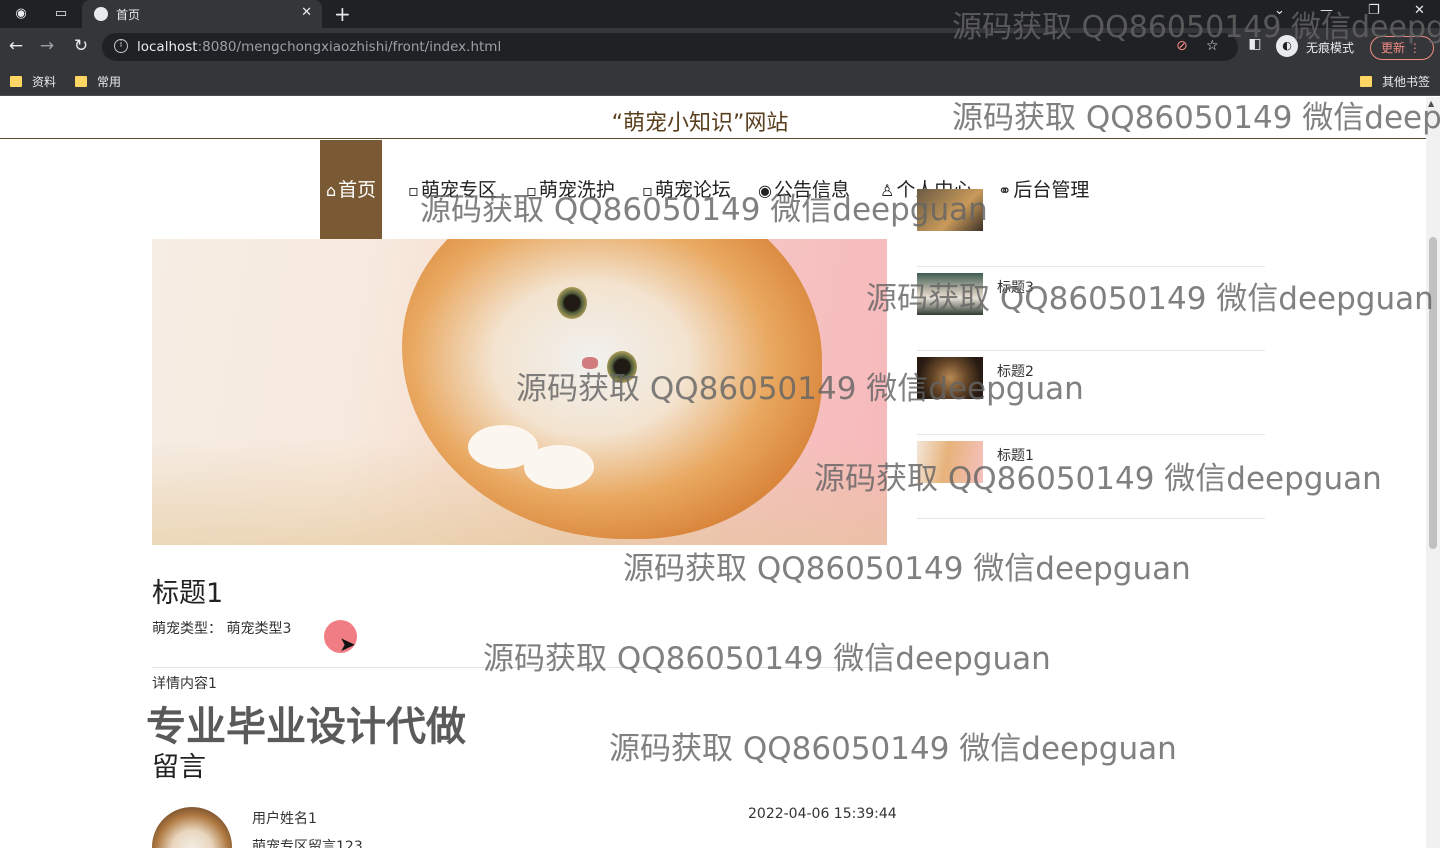  I want to click on site-header: “萌宠小知识”网站, so click(713, 118).